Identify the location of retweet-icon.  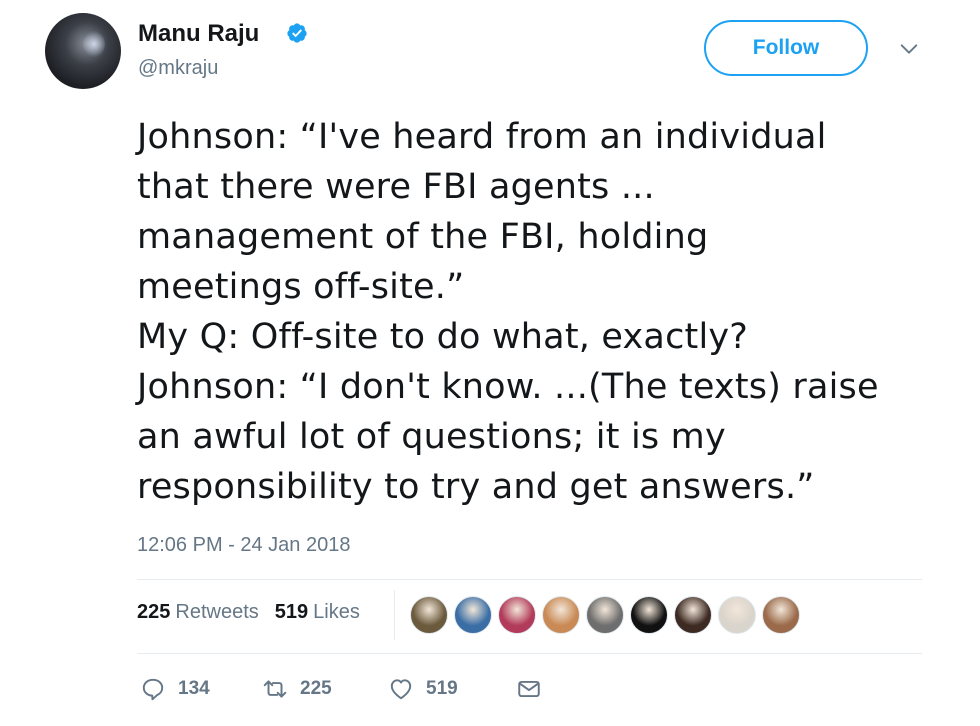
(275, 689).